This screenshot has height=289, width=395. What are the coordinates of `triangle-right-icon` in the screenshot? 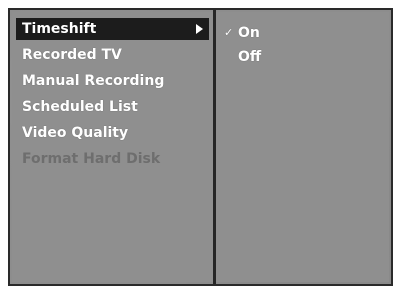 It's located at (199, 29).